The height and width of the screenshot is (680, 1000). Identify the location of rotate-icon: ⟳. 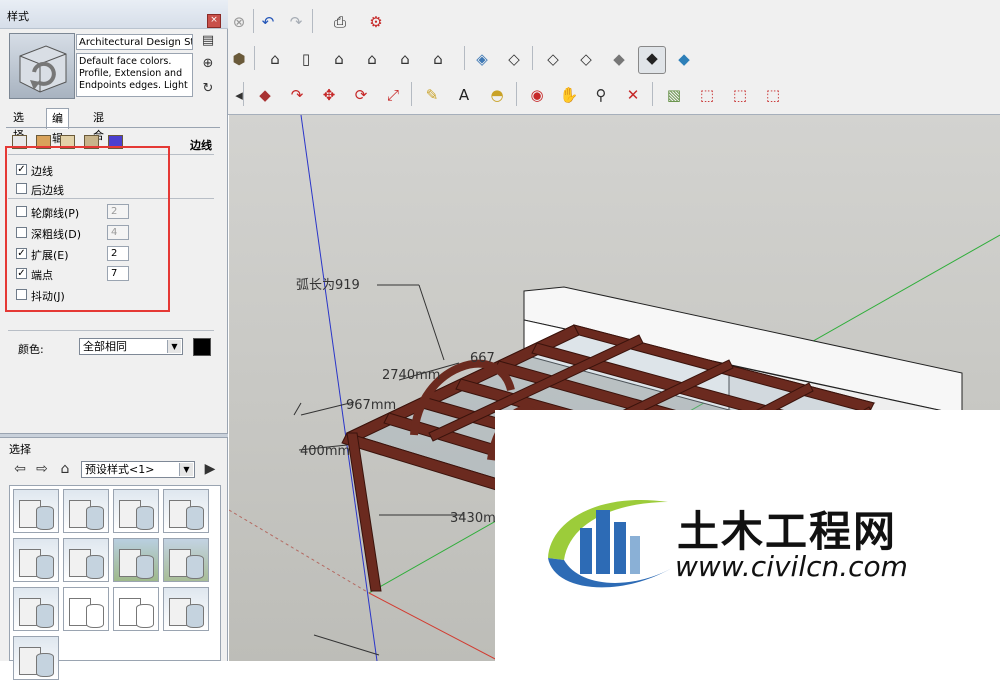
(361, 95).